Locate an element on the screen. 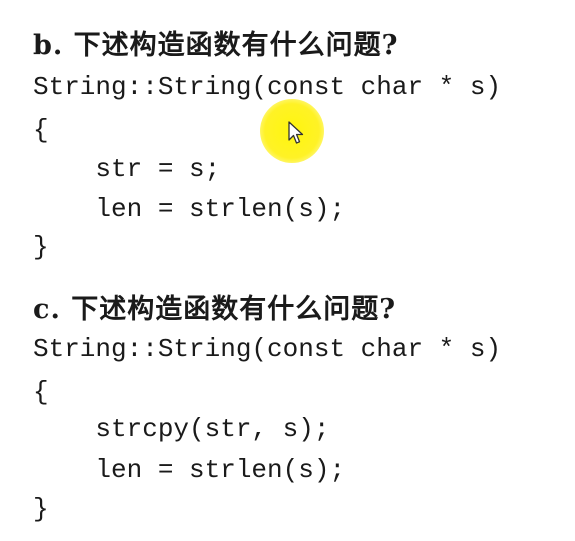  code-line: str = s; is located at coordinates (127, 169).